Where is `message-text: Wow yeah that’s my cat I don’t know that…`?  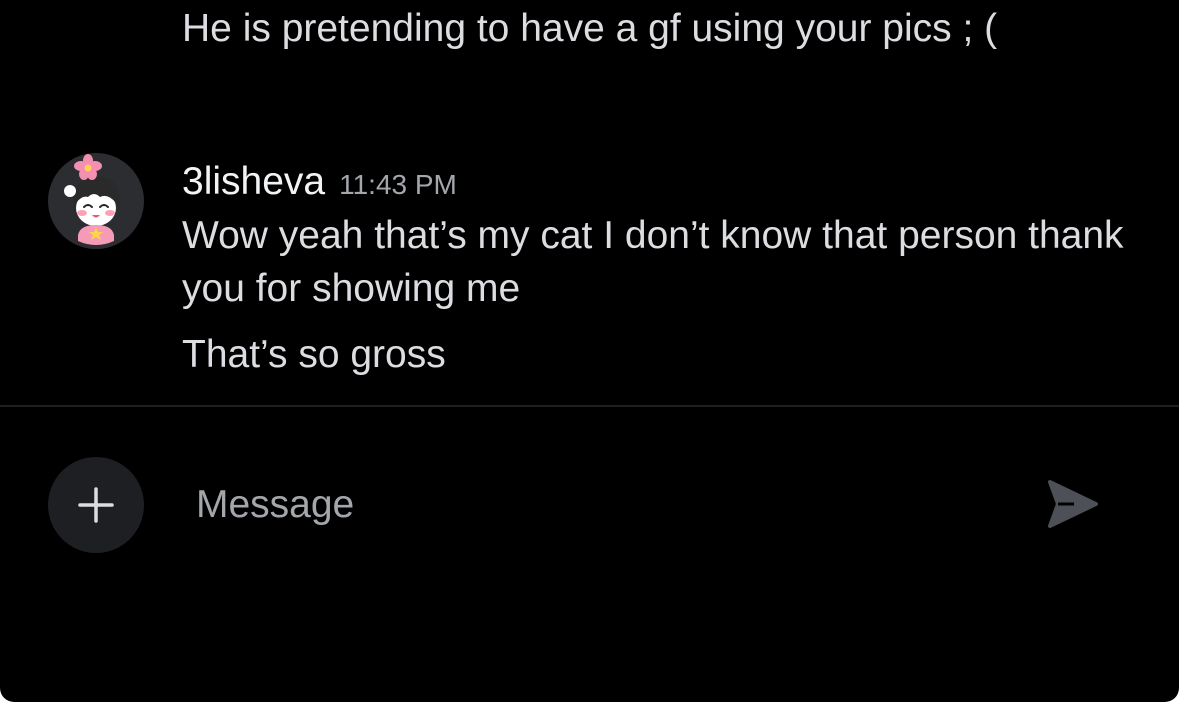 message-text: Wow yeah that’s my cat I don’t know that… is located at coordinates (662, 262).